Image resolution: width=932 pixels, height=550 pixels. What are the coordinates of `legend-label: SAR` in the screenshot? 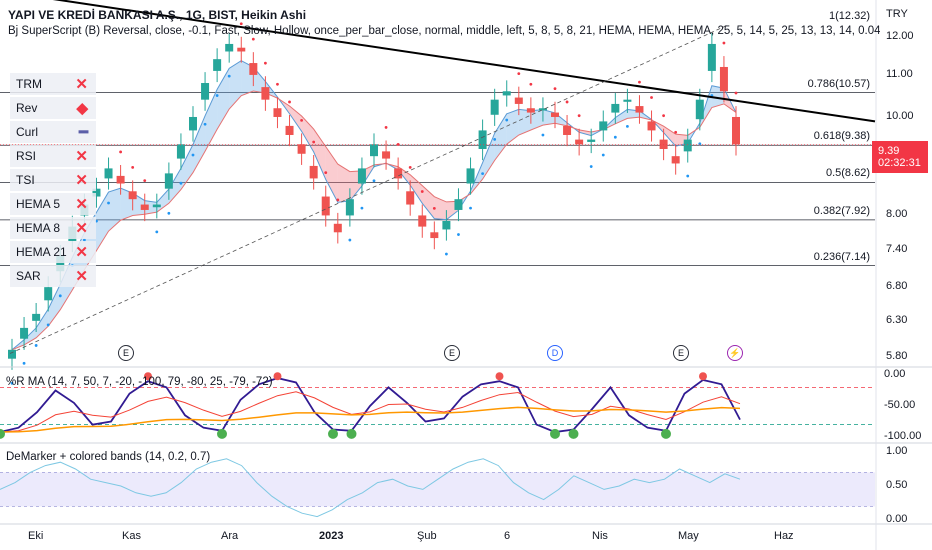 It's located at (28, 276).